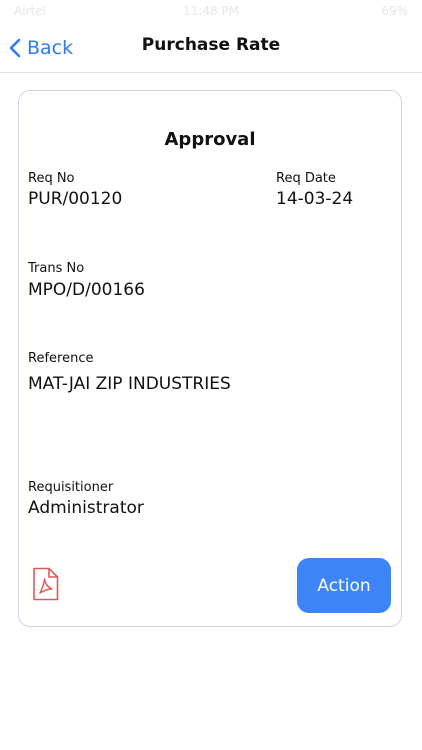  Describe the element at coordinates (394, 11) in the screenshot. I see `battery-level: 69%` at that location.